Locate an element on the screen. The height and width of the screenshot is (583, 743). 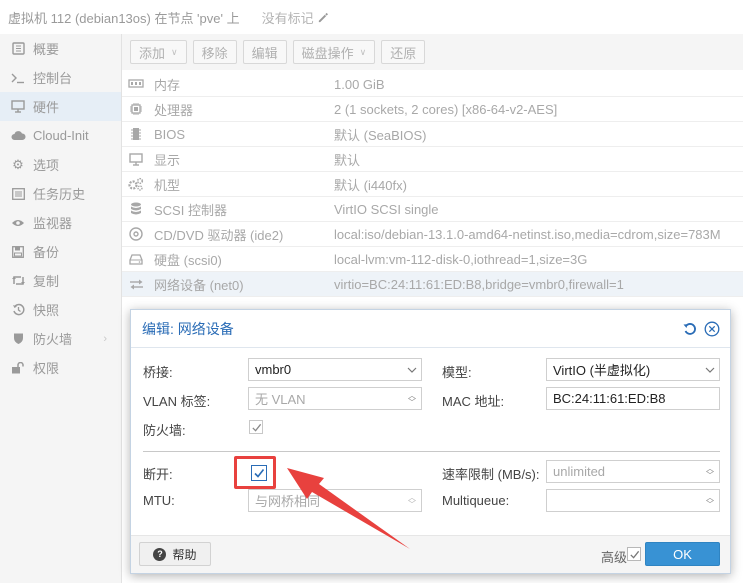
hw-name: 机型 is located at coordinates (167, 185).